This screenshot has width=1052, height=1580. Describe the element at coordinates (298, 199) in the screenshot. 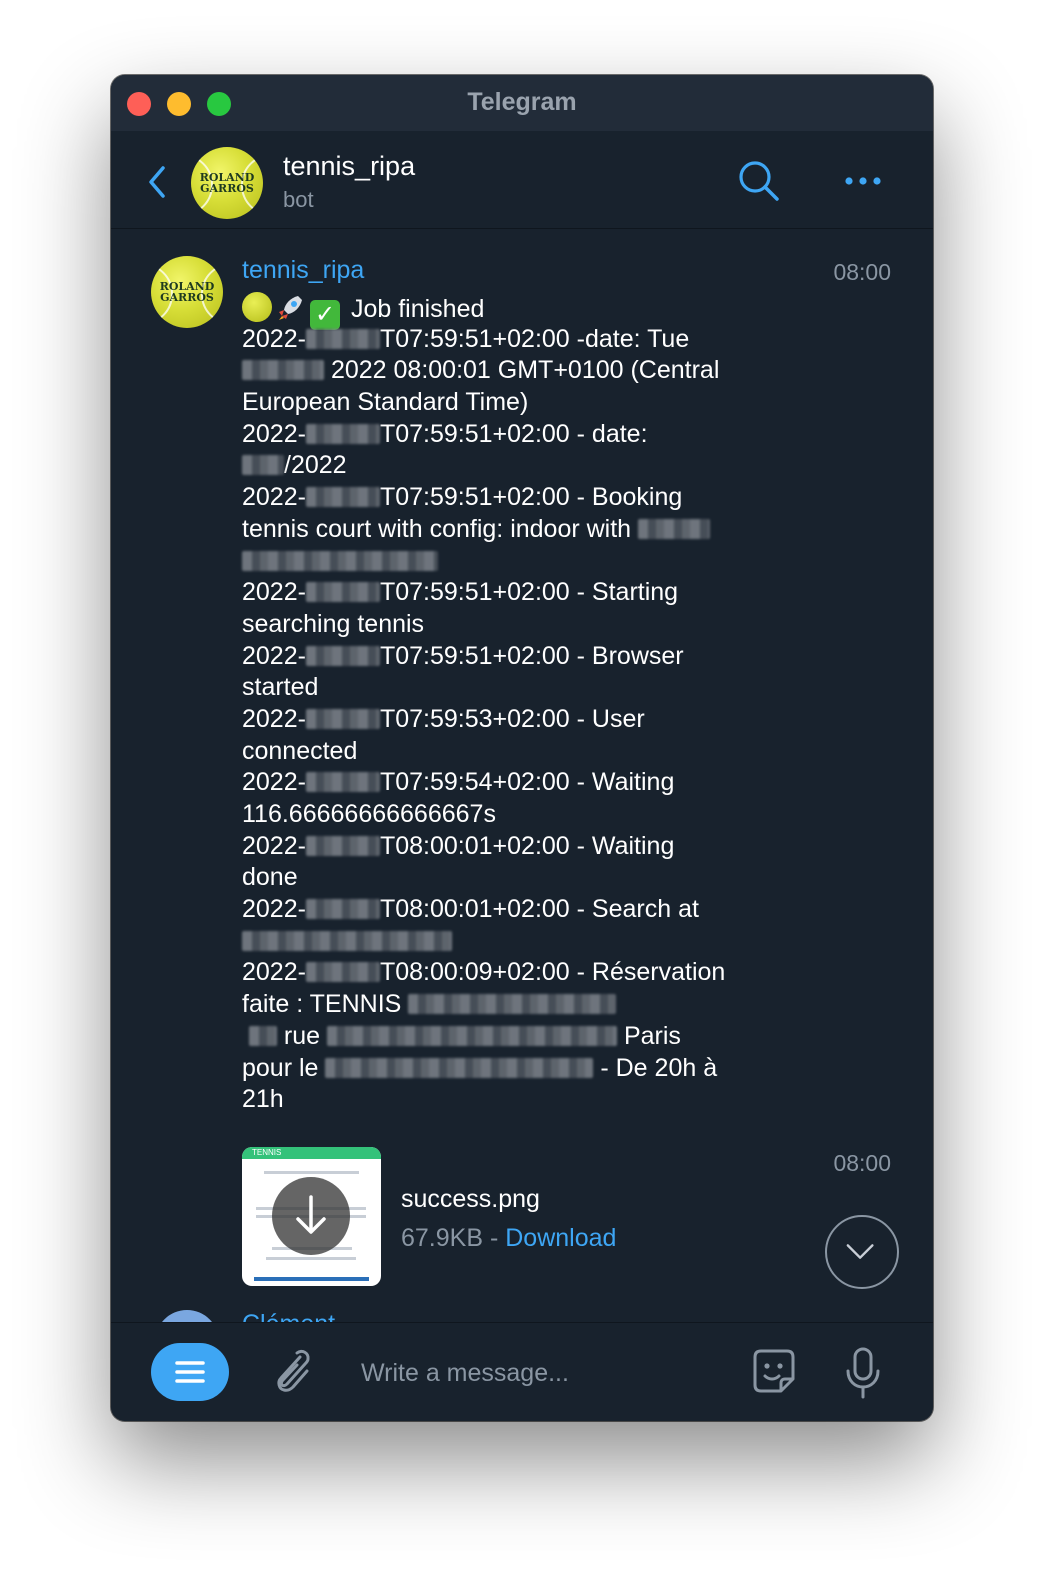

I see `chat-status: bot` at that location.